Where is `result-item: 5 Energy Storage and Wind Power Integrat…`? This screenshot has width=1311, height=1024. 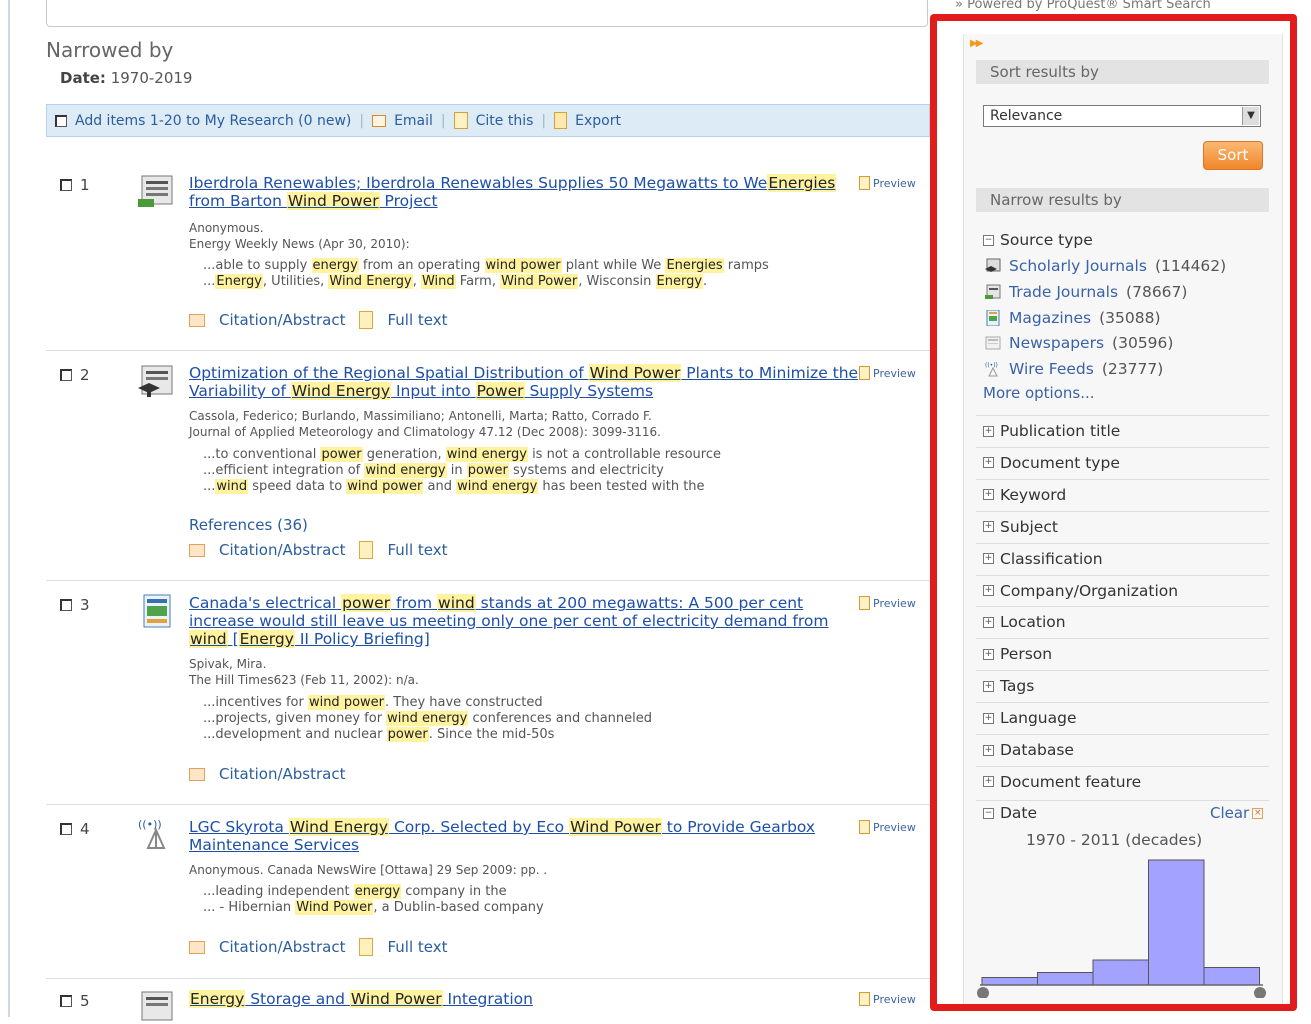 result-item: 5 Energy Storage and Wind Power Integrat… is located at coordinates (488, 1002).